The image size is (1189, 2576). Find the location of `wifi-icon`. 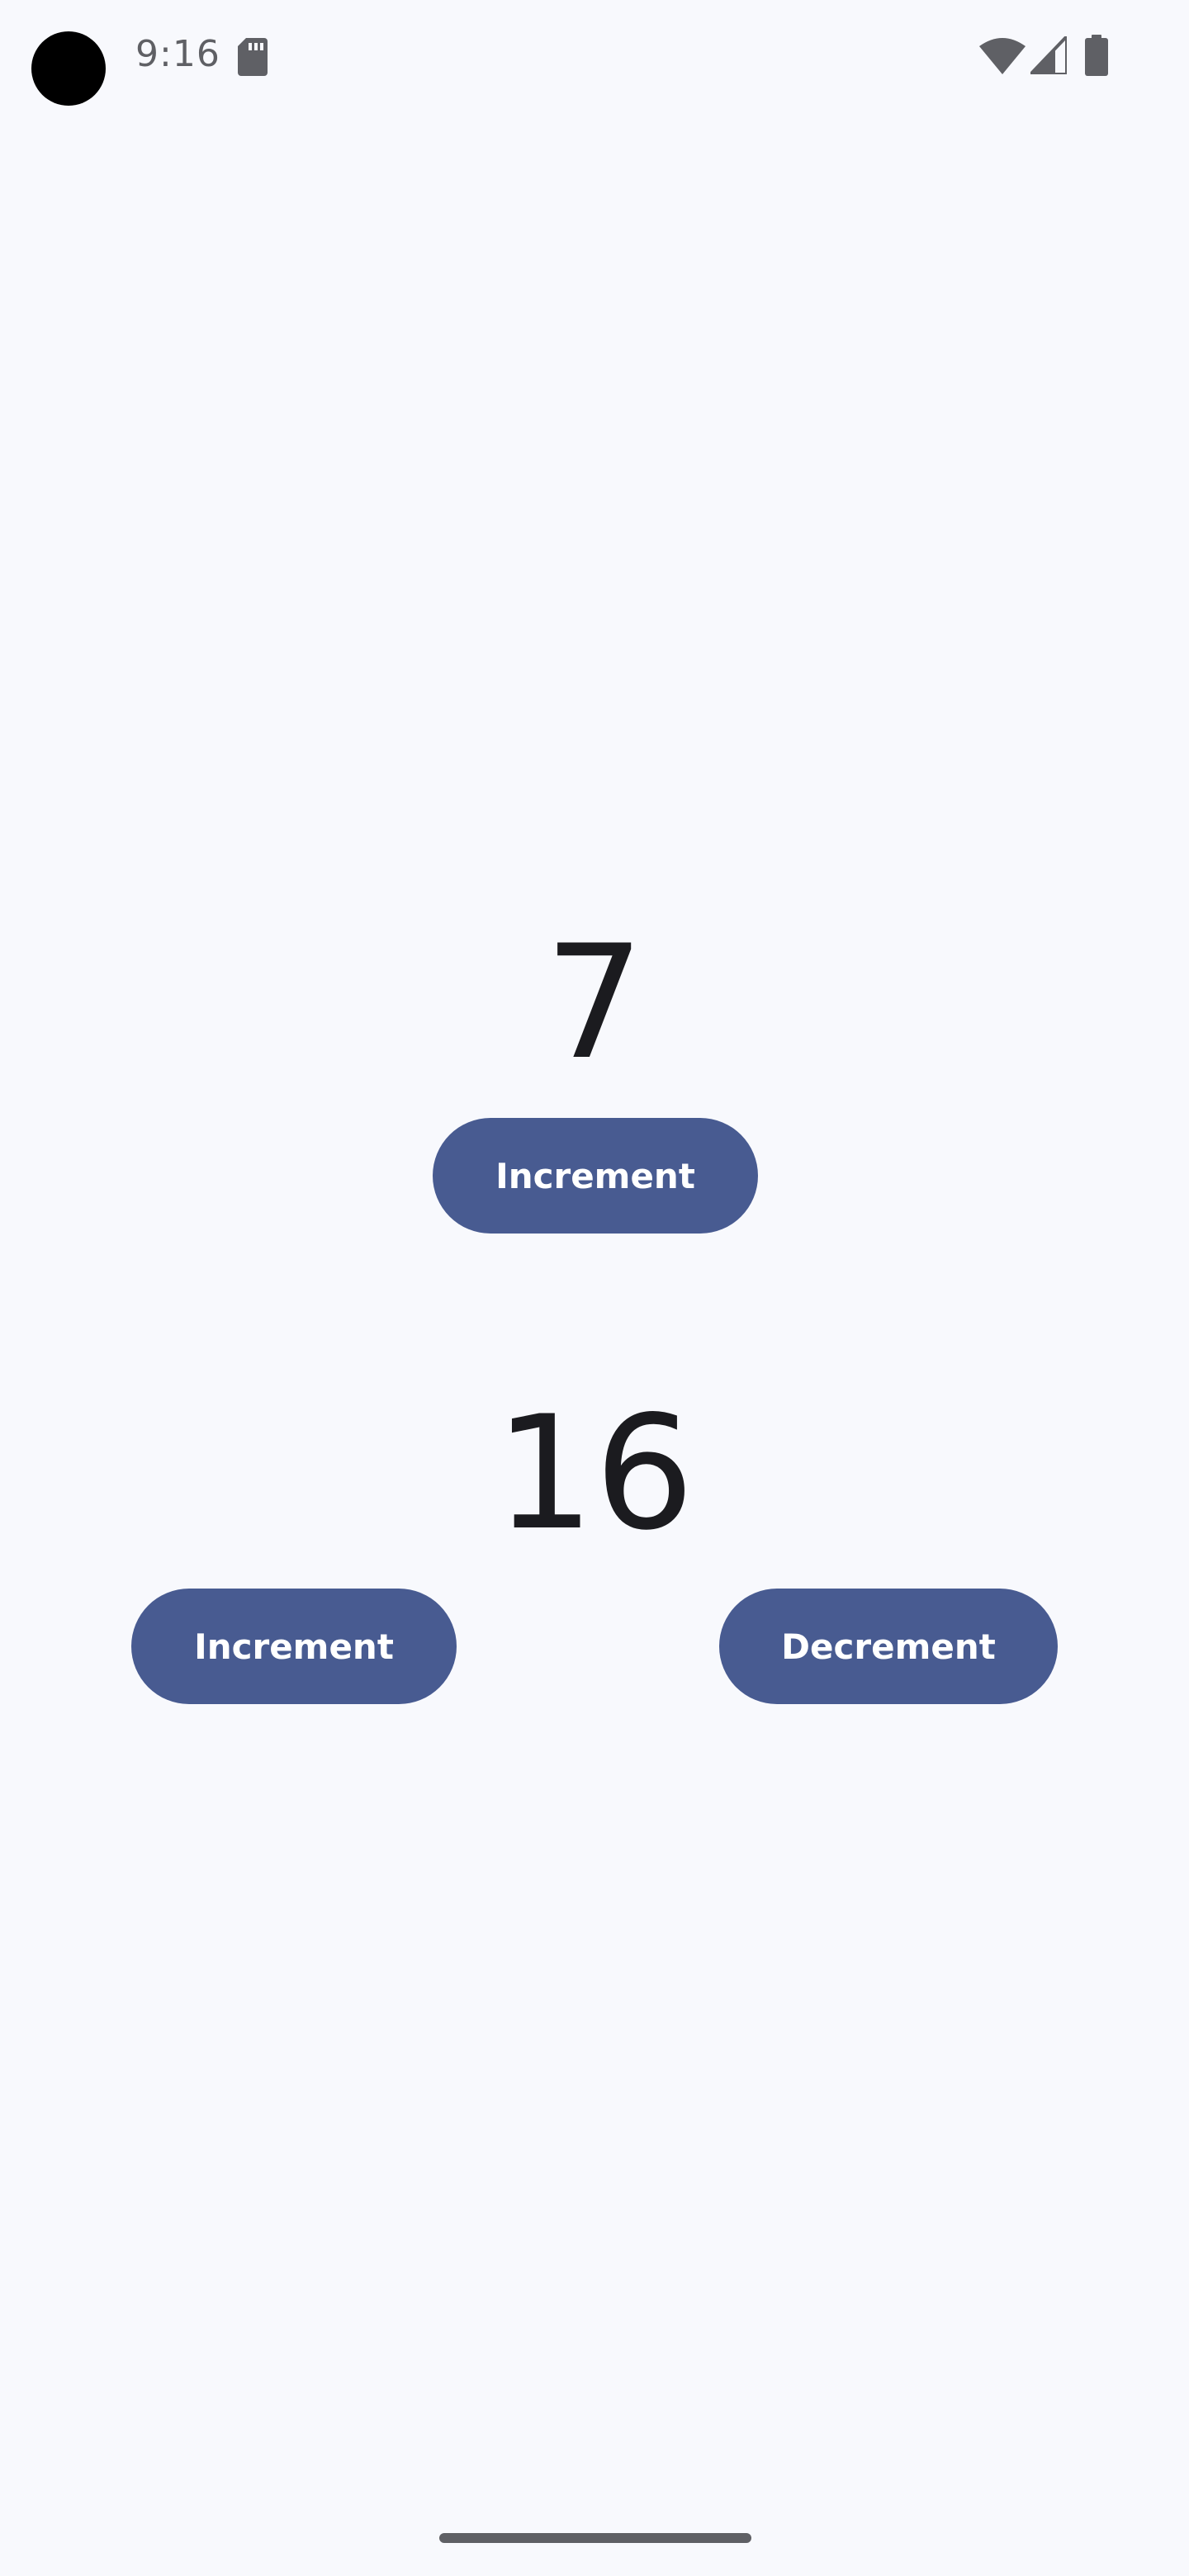

wifi-icon is located at coordinates (1002, 56).